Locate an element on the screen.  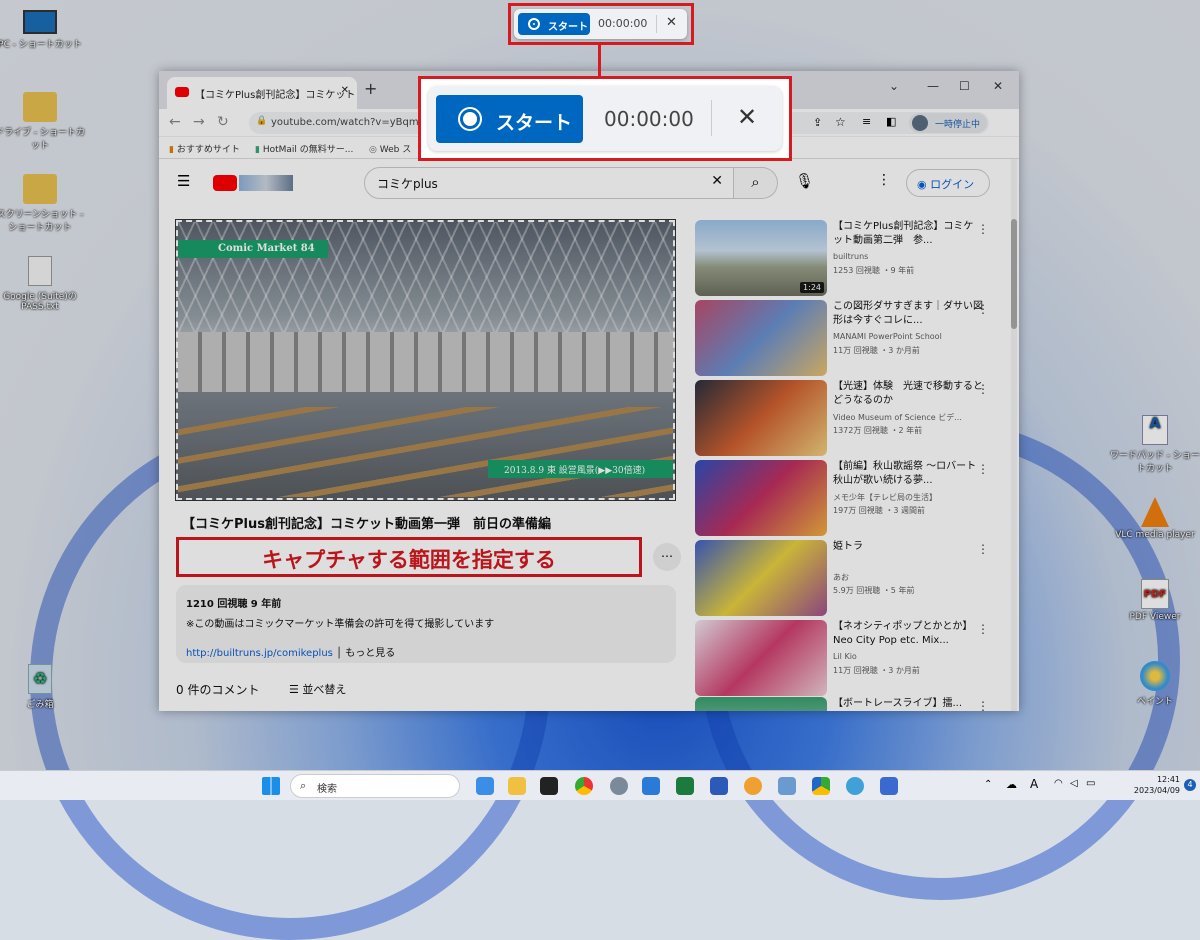
recommendation-item: 姫トラ あお 5.9万 回視聴 ・5 年前 ⋮ is located at coordinates (845, 578).